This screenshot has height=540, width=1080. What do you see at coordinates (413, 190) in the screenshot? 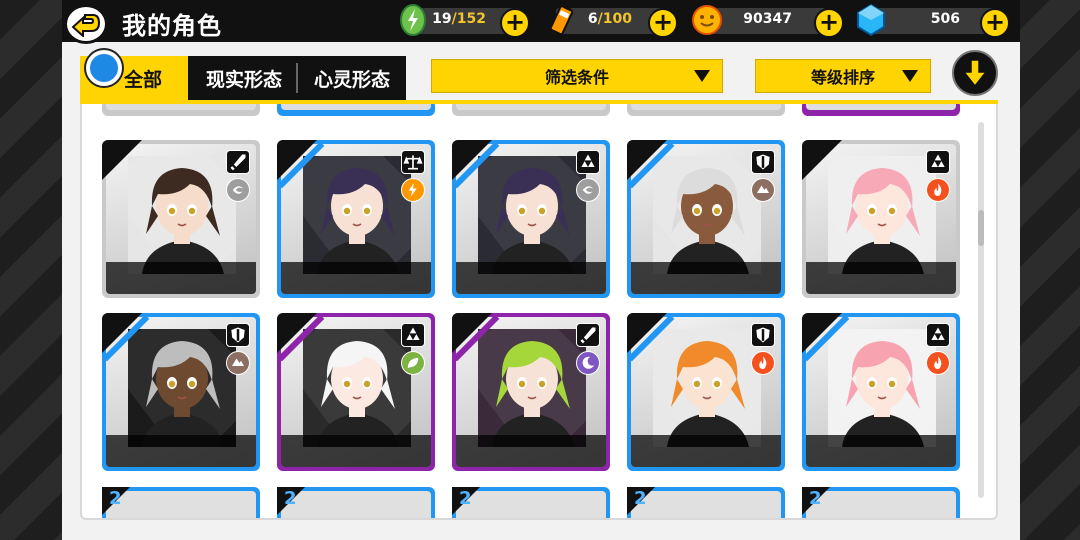
I see `lightning-icon` at bounding box center [413, 190].